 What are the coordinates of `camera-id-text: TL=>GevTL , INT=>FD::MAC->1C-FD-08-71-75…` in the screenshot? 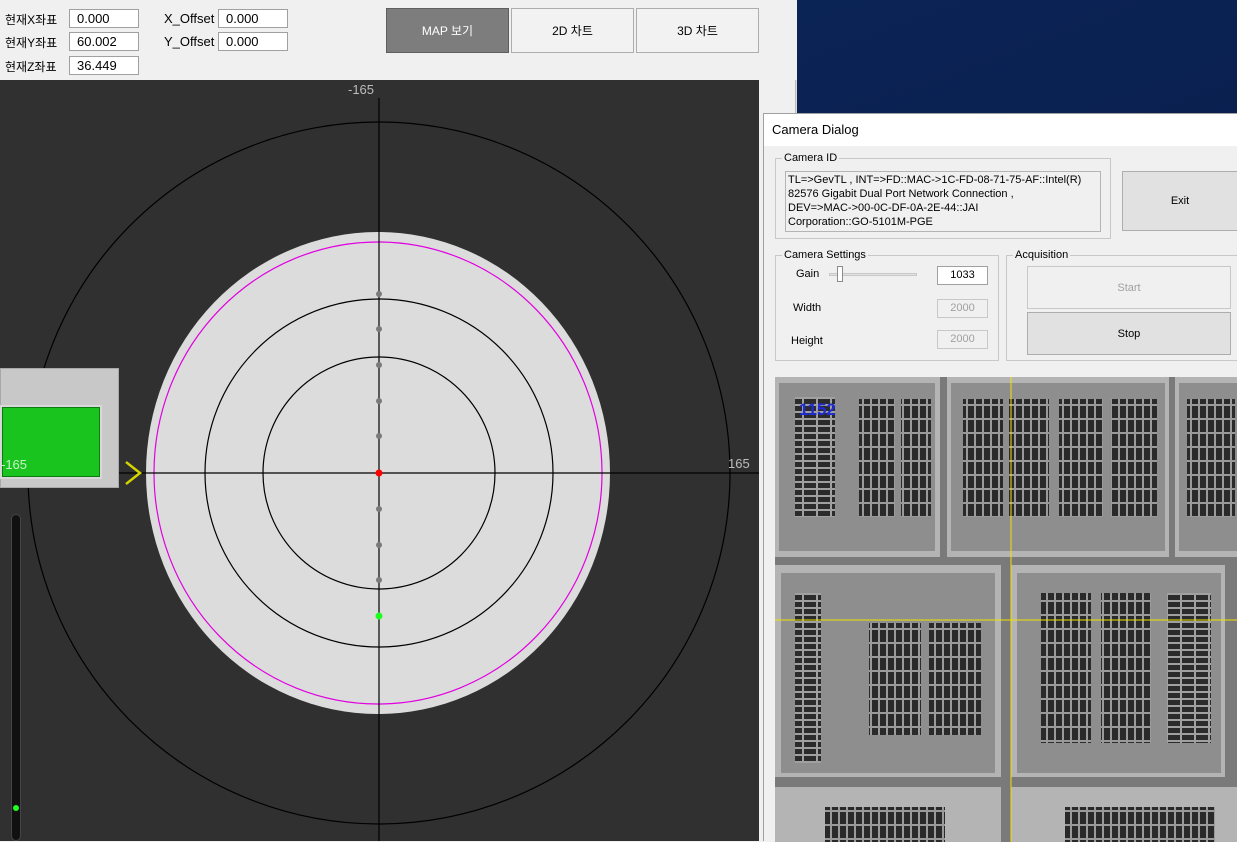 It's located at (943, 201).